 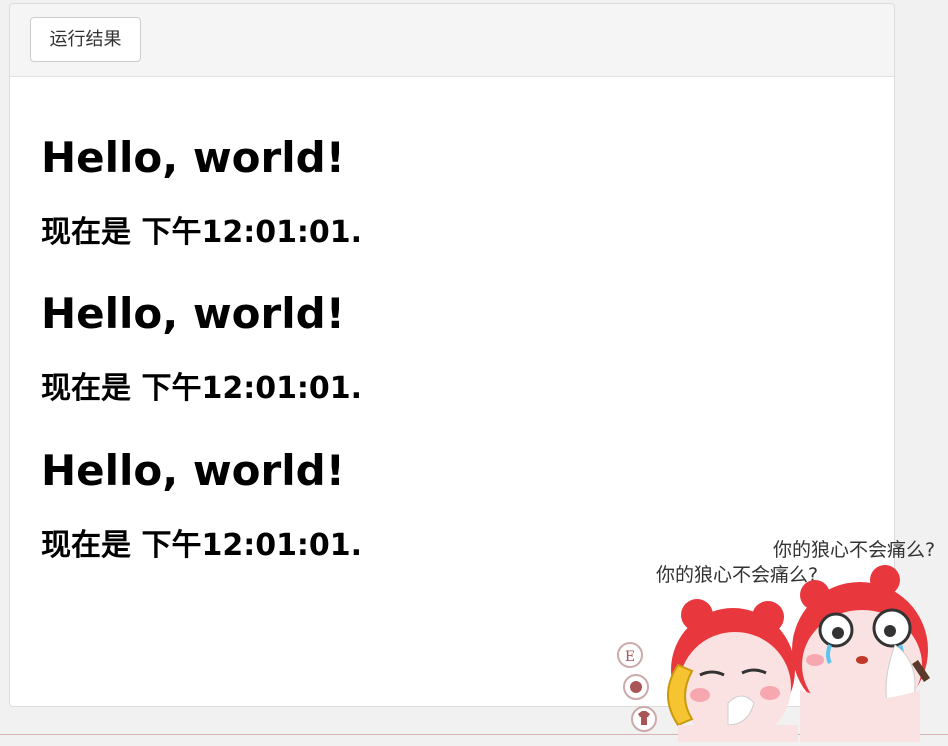 What do you see at coordinates (732, 670) in the screenshot?
I see `phone-character` at bounding box center [732, 670].